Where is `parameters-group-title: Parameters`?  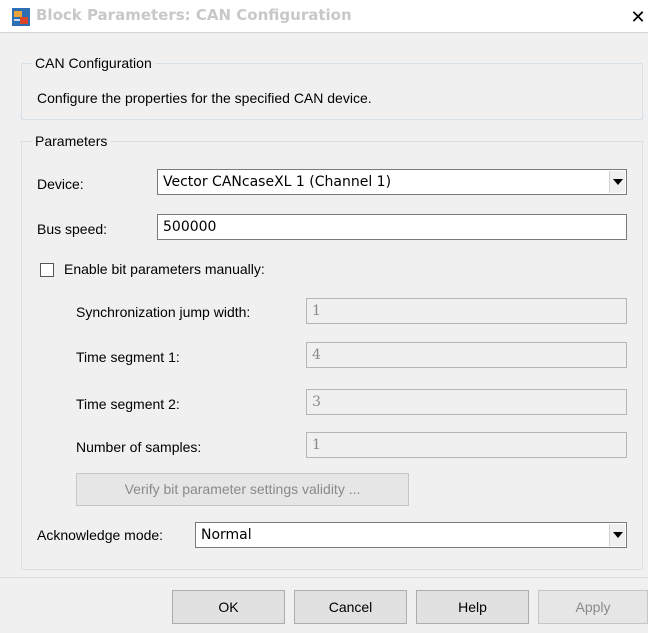 parameters-group-title: Parameters is located at coordinates (71, 141).